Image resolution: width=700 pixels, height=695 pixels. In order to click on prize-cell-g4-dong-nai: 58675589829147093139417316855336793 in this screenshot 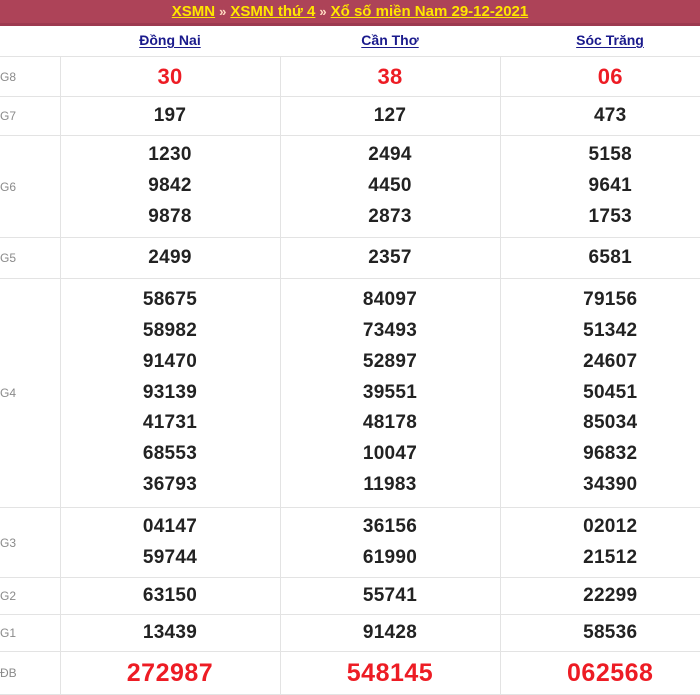, I will do `click(170, 393)`.